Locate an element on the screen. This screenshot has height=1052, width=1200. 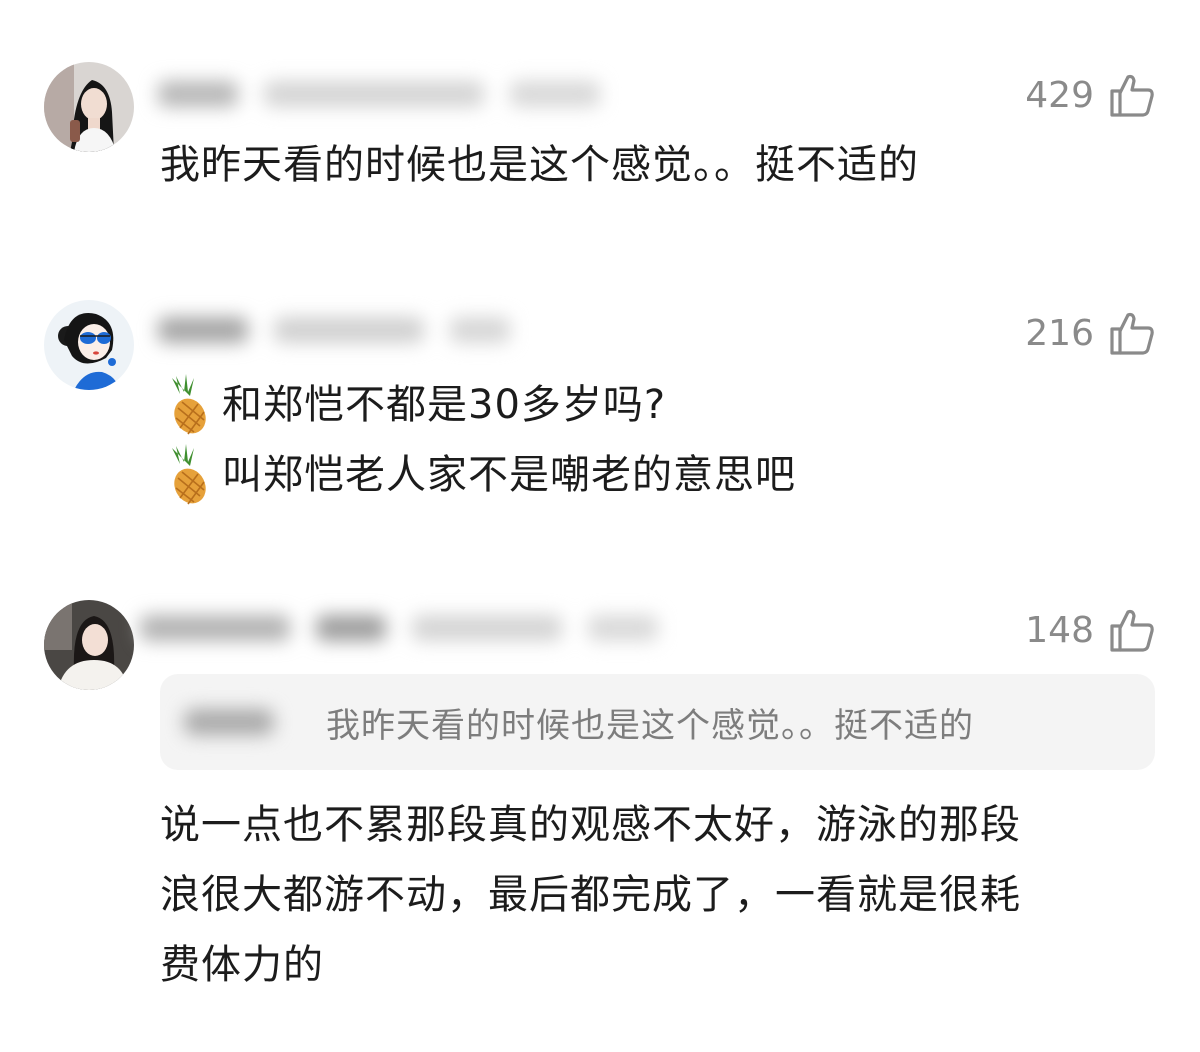
like-button: 216 is located at coordinates (1090, 333).